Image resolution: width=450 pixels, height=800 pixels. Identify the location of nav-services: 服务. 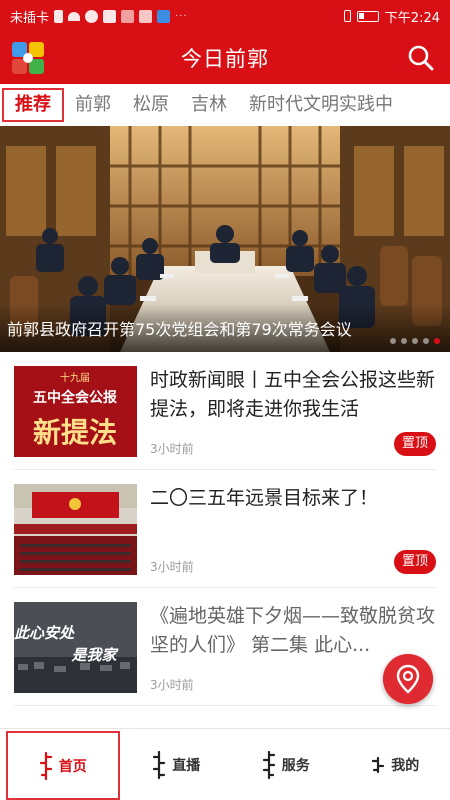
(286, 764).